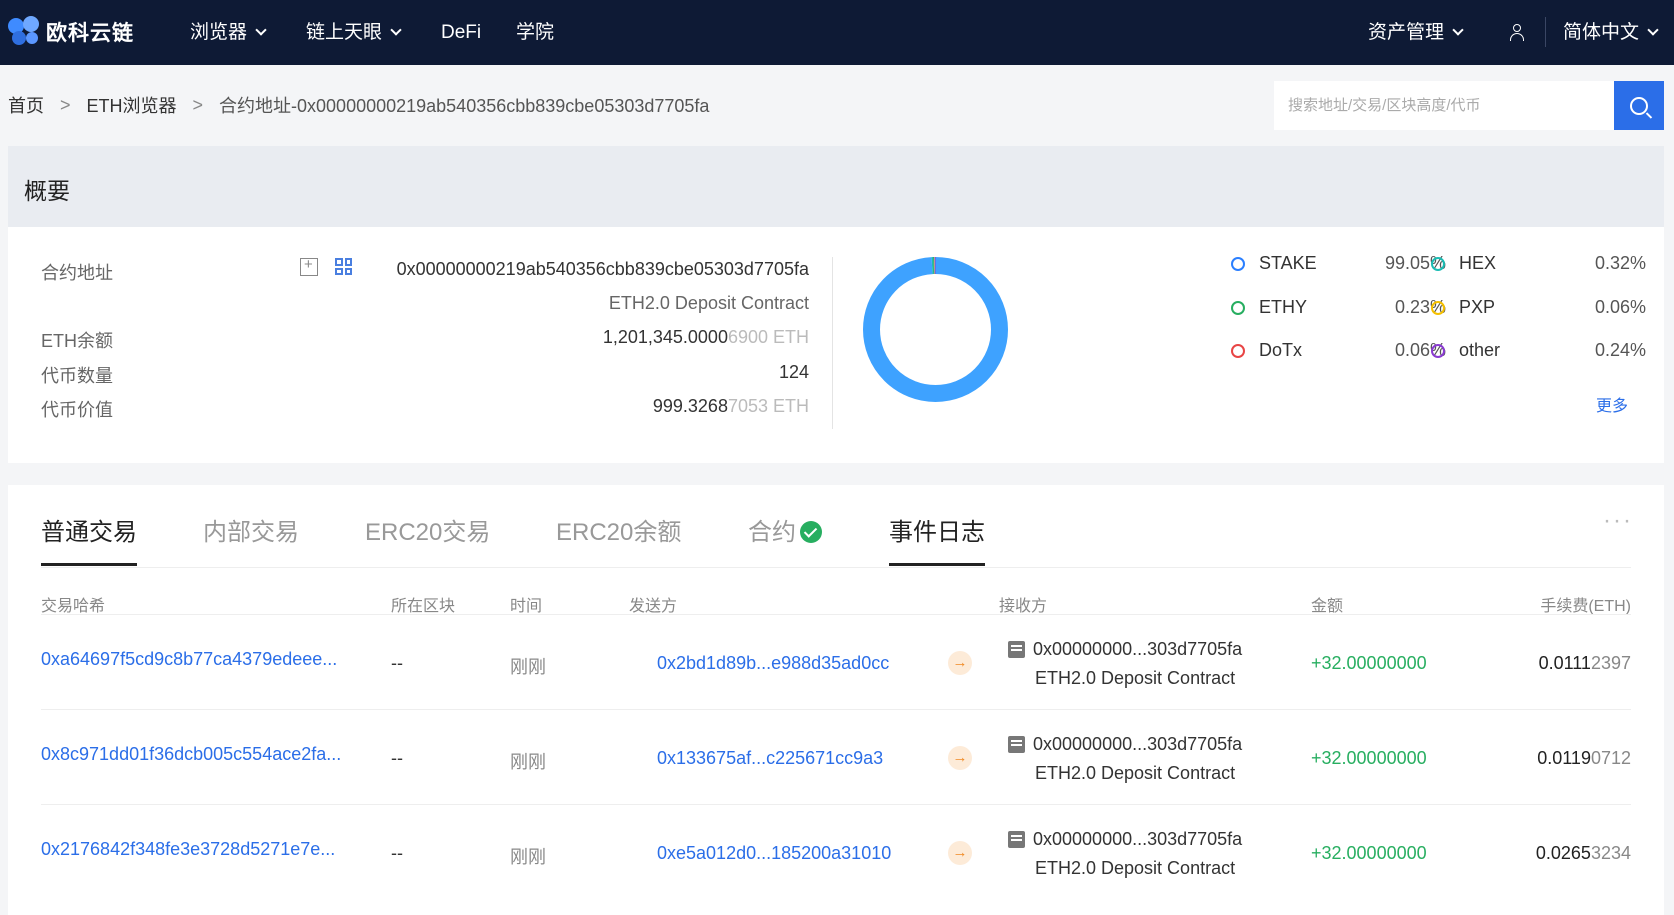 Image resolution: width=1674 pixels, height=915 pixels. I want to click on nav-item-label: DeFi, so click(461, 32).